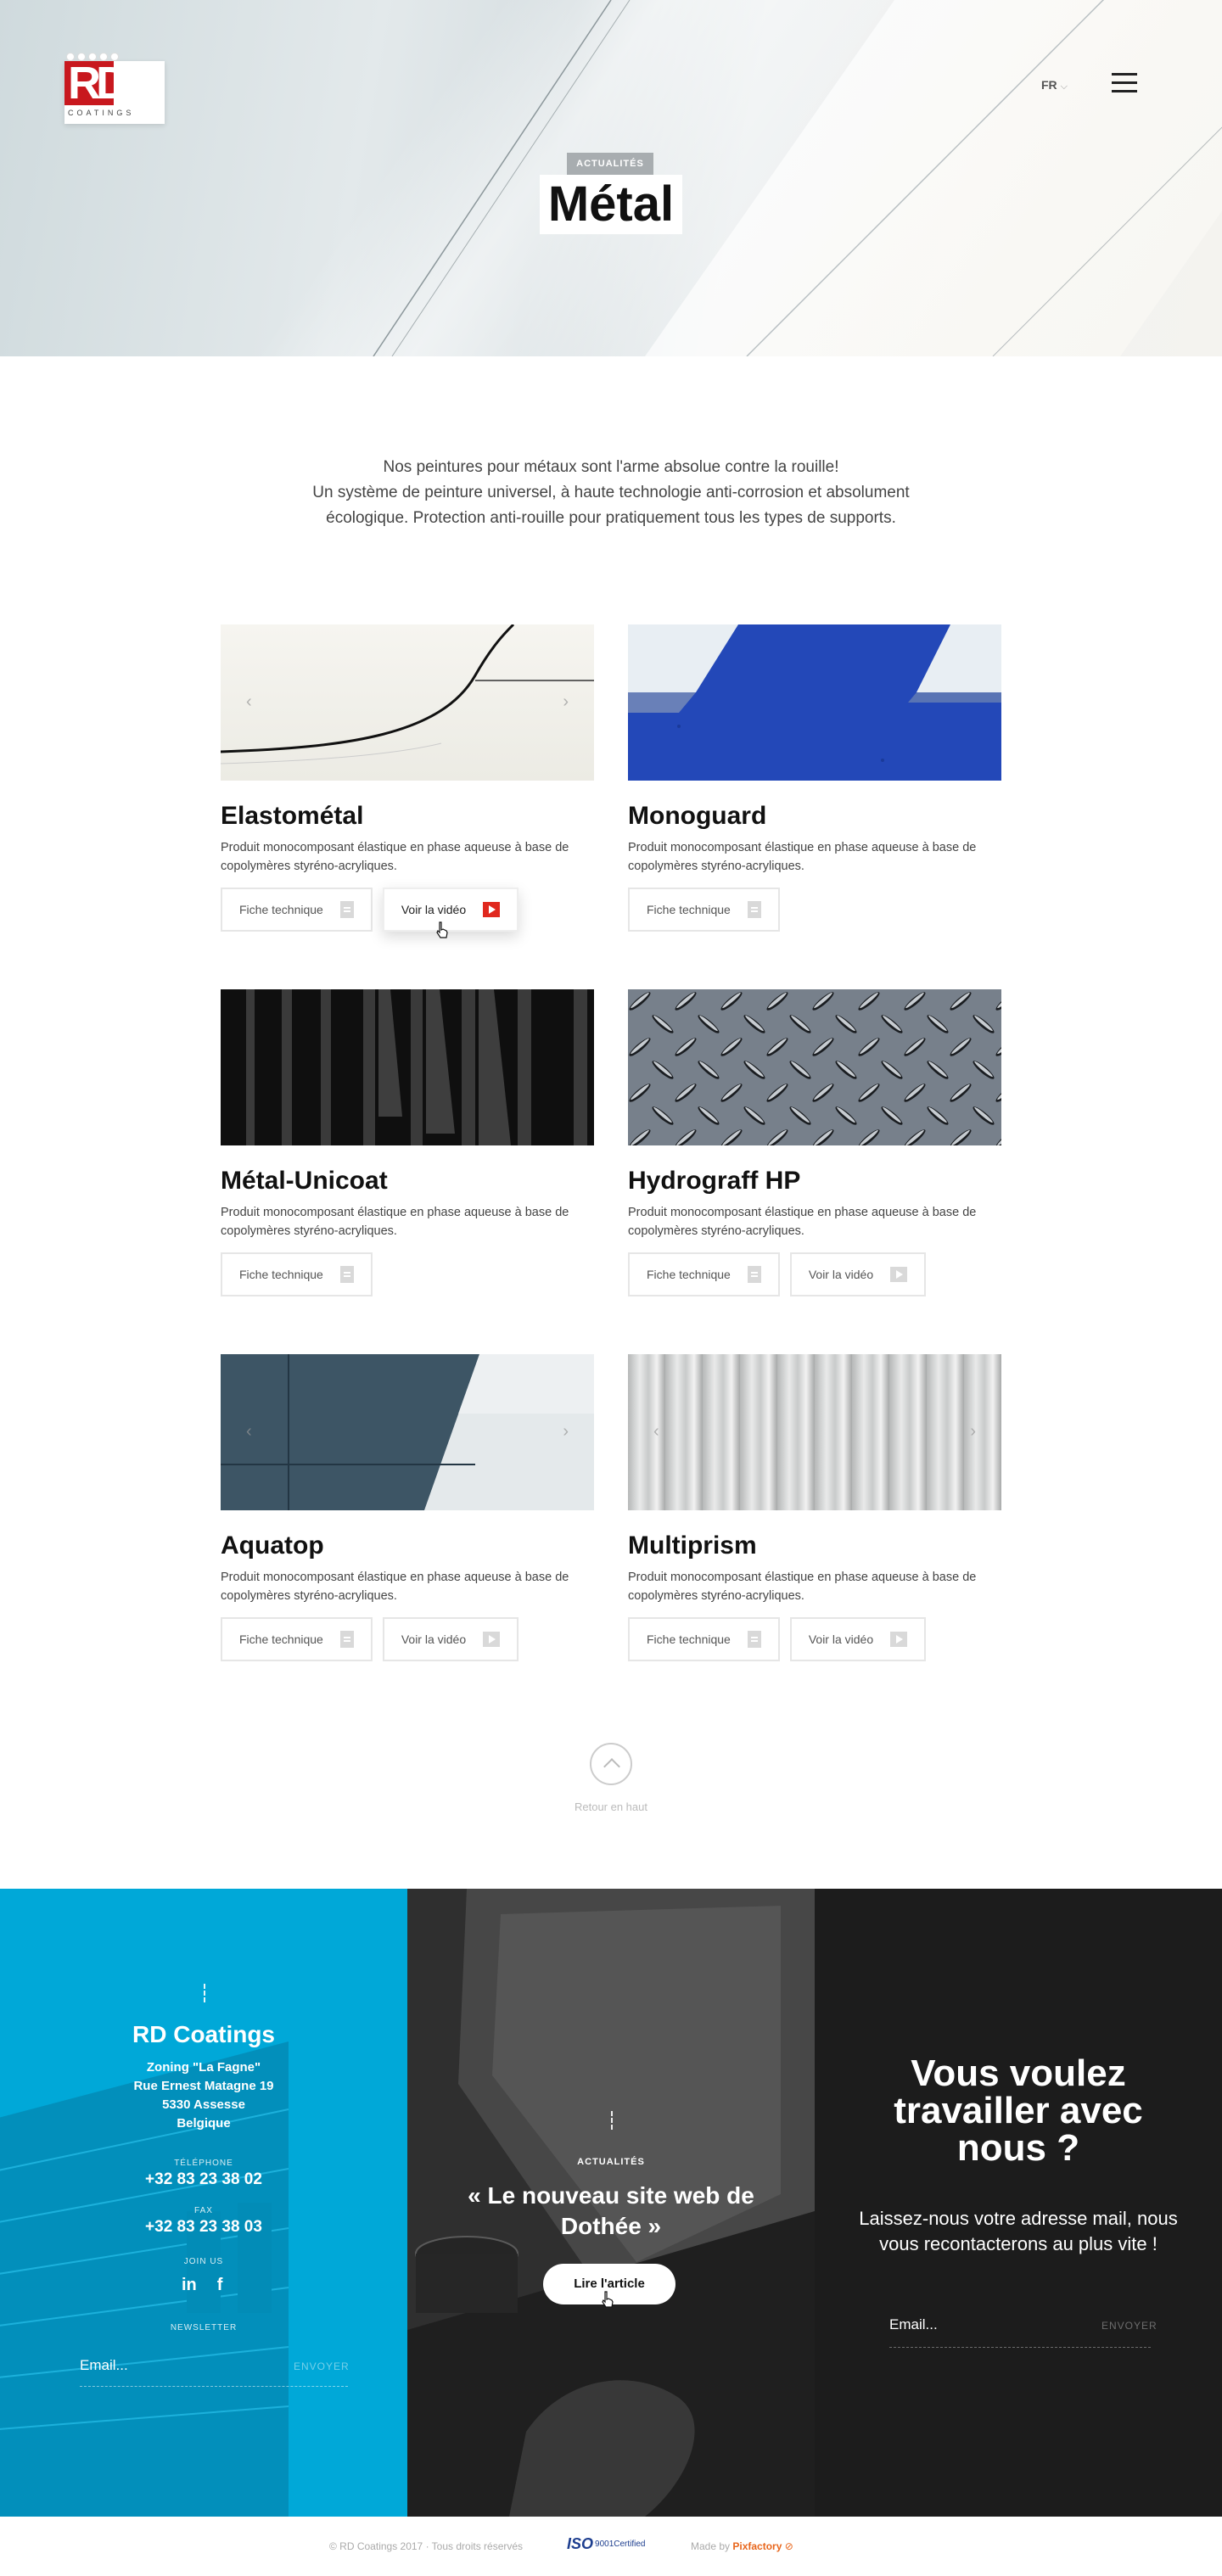 The image size is (1222, 2576). I want to click on chevron-down-icon: ⌵, so click(1064, 86).